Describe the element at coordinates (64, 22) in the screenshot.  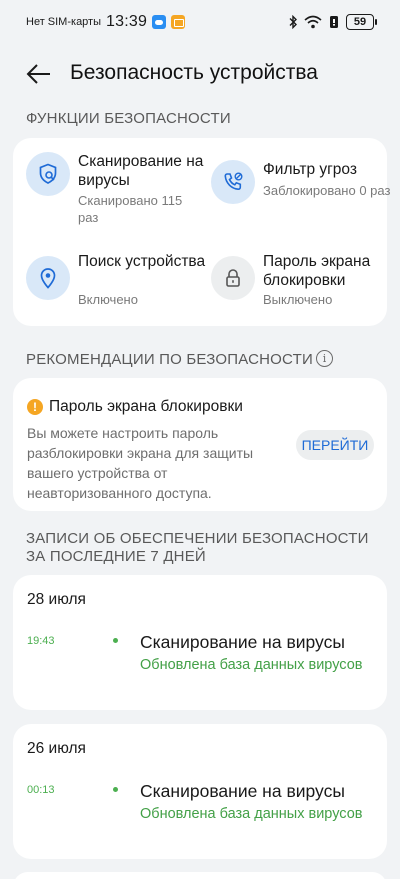
I see `carrier-label: Нет SIM-карты` at that location.